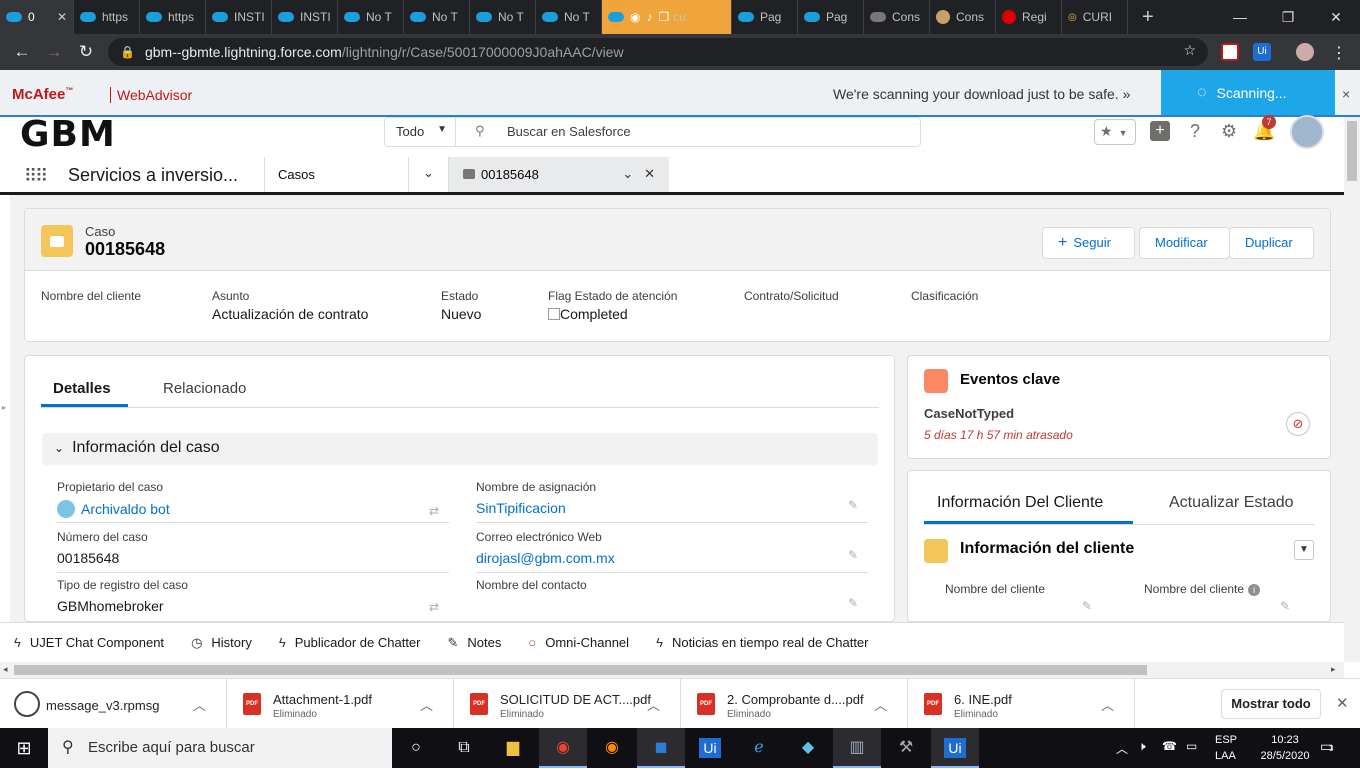 This screenshot has height=769, width=1360. Describe the element at coordinates (1262, 52) in the screenshot. I see `ui-extension-icon: Ui` at that location.